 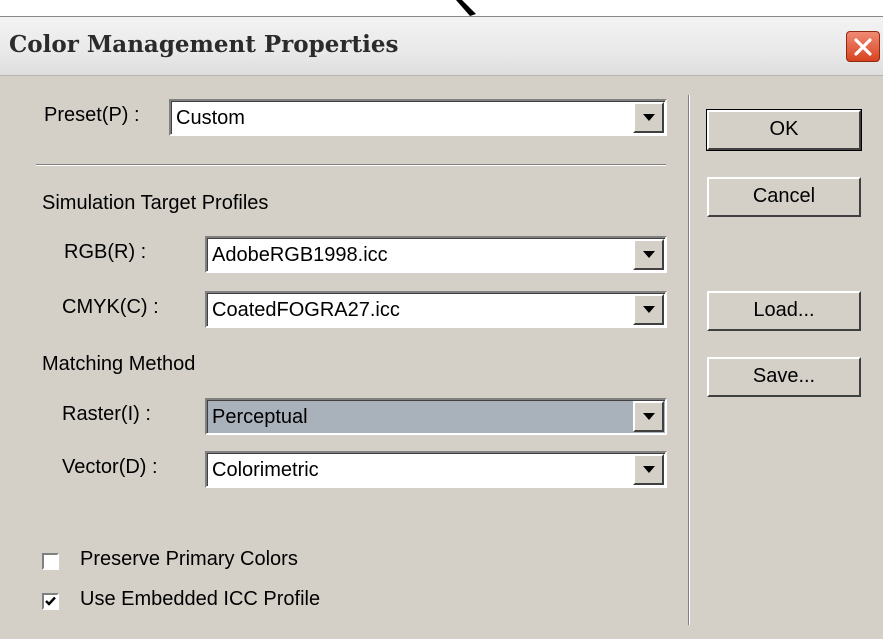 What do you see at coordinates (351, 165) in the screenshot?
I see `horizontal-separator` at bounding box center [351, 165].